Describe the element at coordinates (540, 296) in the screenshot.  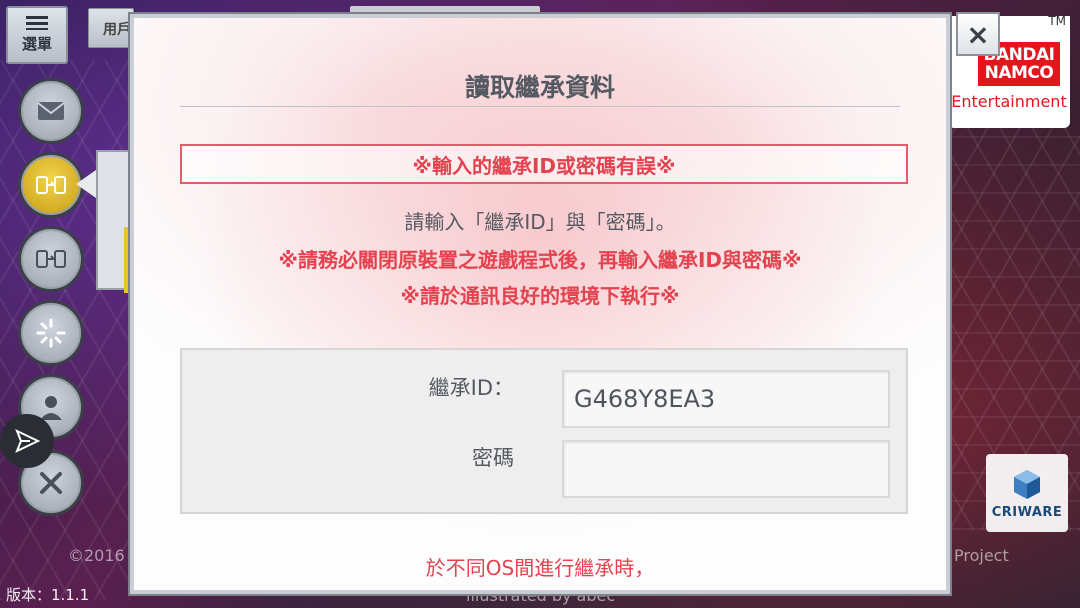
I see `warning-network: ※請於通訊良好的環境下執行※` at that location.